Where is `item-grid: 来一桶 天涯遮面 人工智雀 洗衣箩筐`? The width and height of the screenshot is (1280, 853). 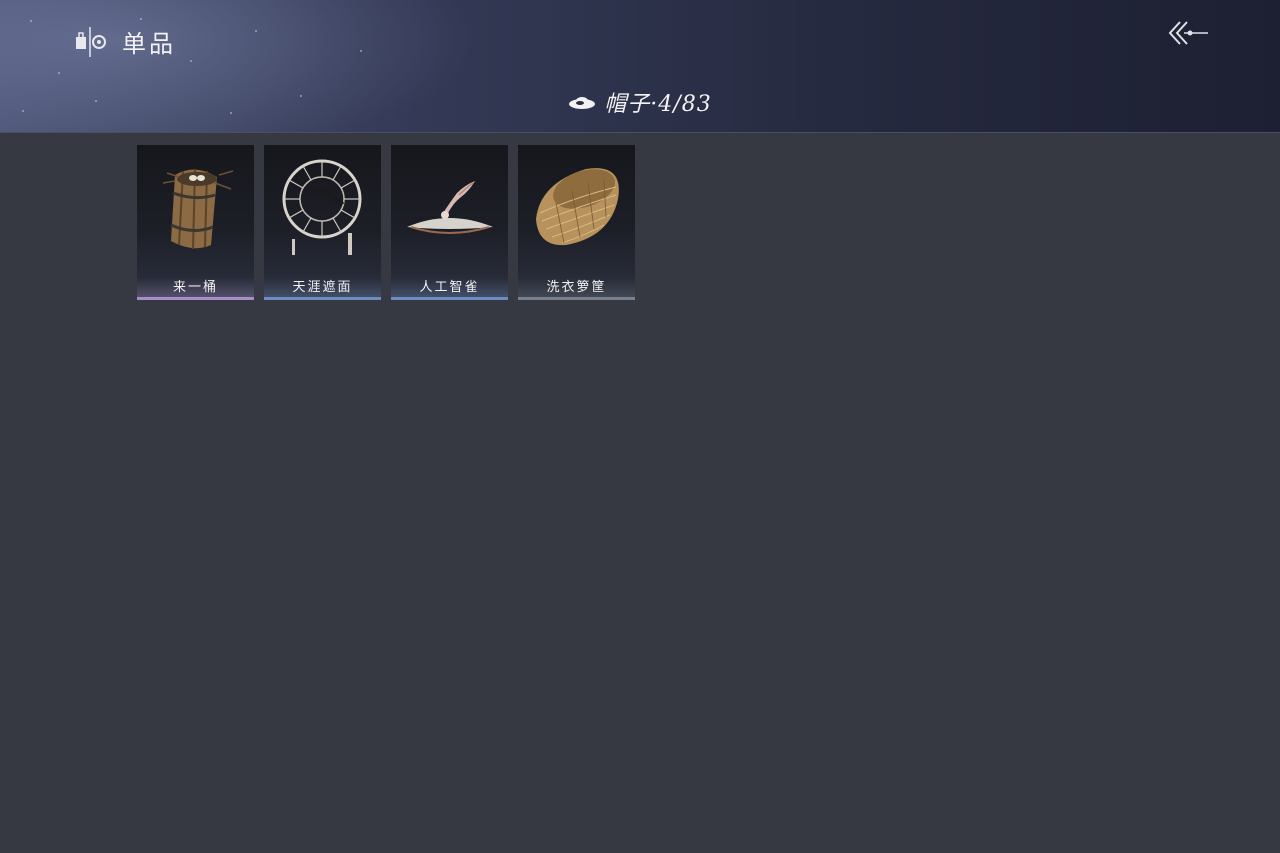
item-grid: 来一桶 天涯遮面 人工智雀 洗衣箩筐 is located at coordinates (386, 222).